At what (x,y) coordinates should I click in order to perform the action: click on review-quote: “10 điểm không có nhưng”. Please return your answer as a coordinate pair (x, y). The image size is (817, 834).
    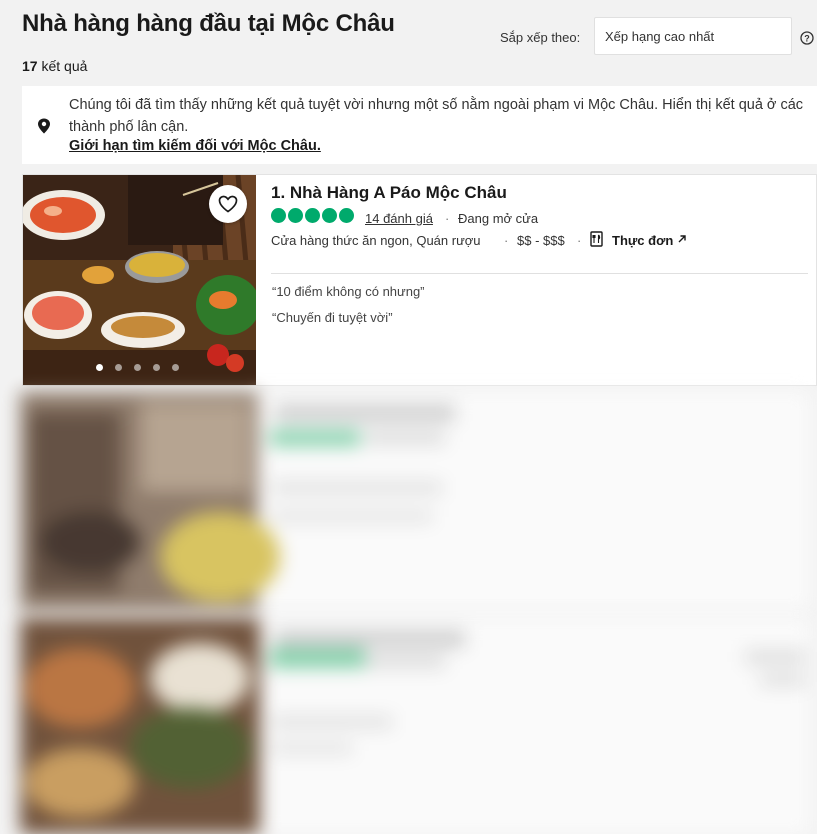
    Looking at the image, I should click on (348, 291).